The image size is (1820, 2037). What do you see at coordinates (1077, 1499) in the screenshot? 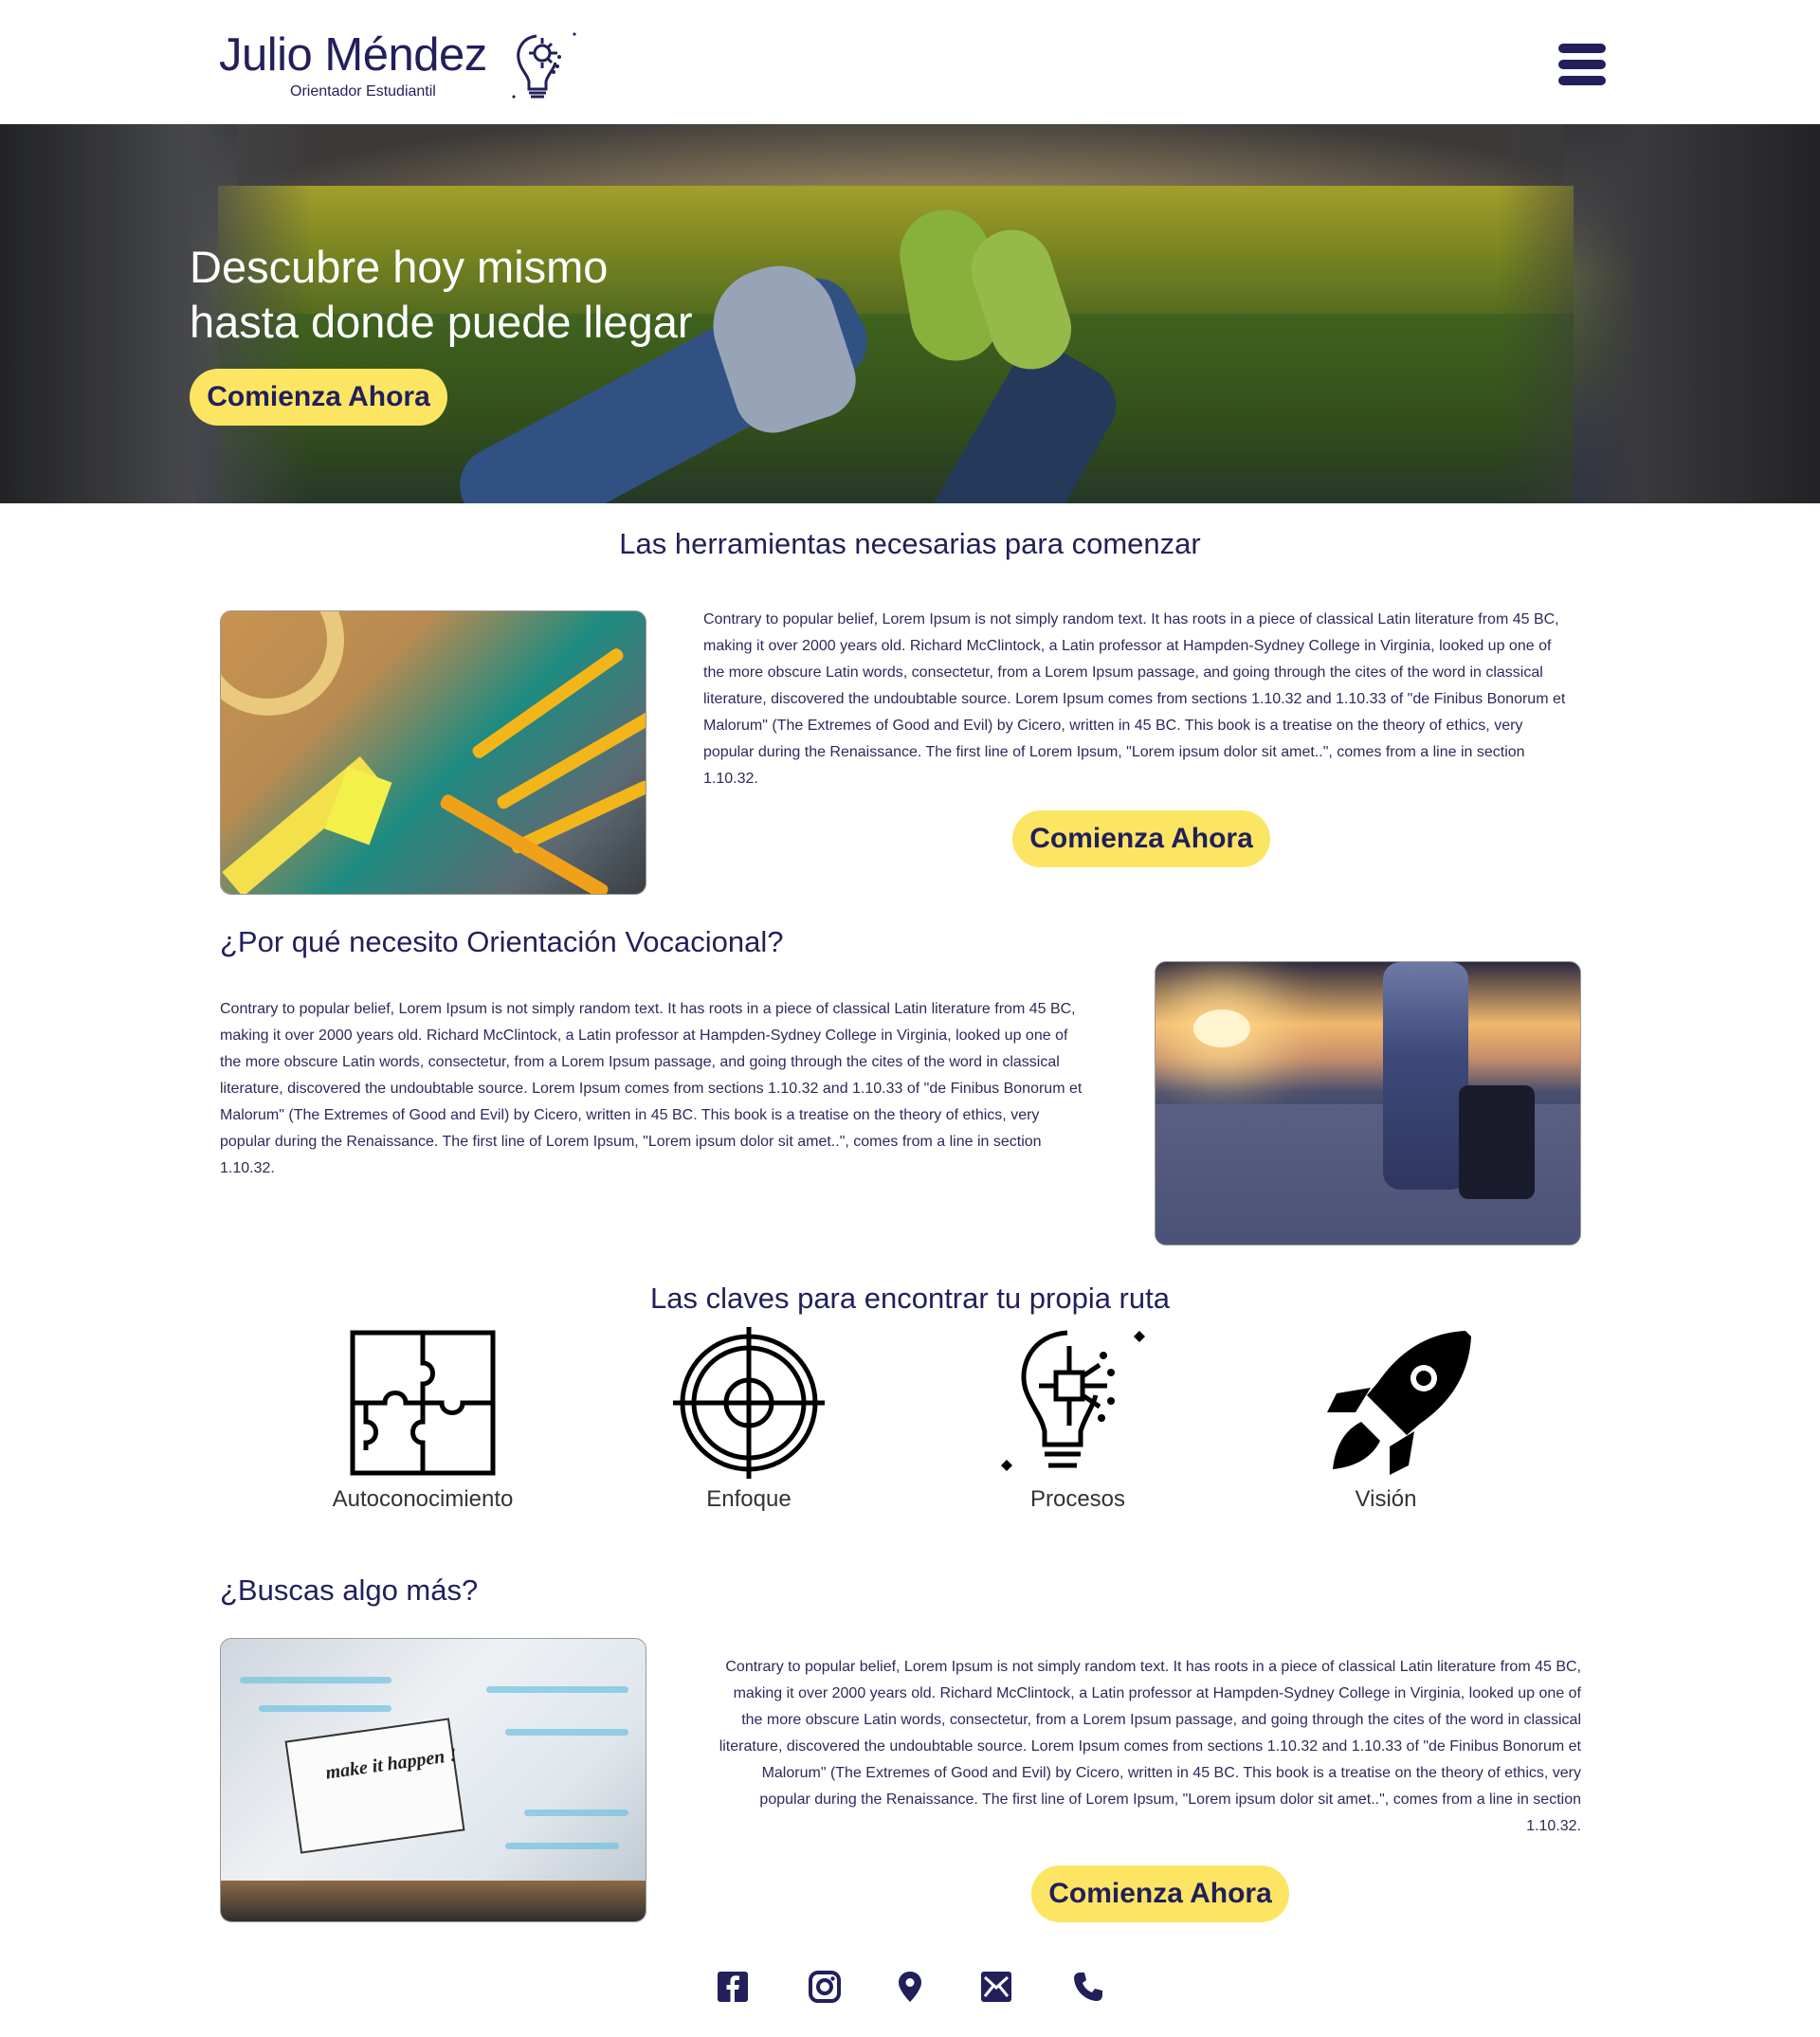
I see `key-label-procesos: Procesos` at bounding box center [1077, 1499].